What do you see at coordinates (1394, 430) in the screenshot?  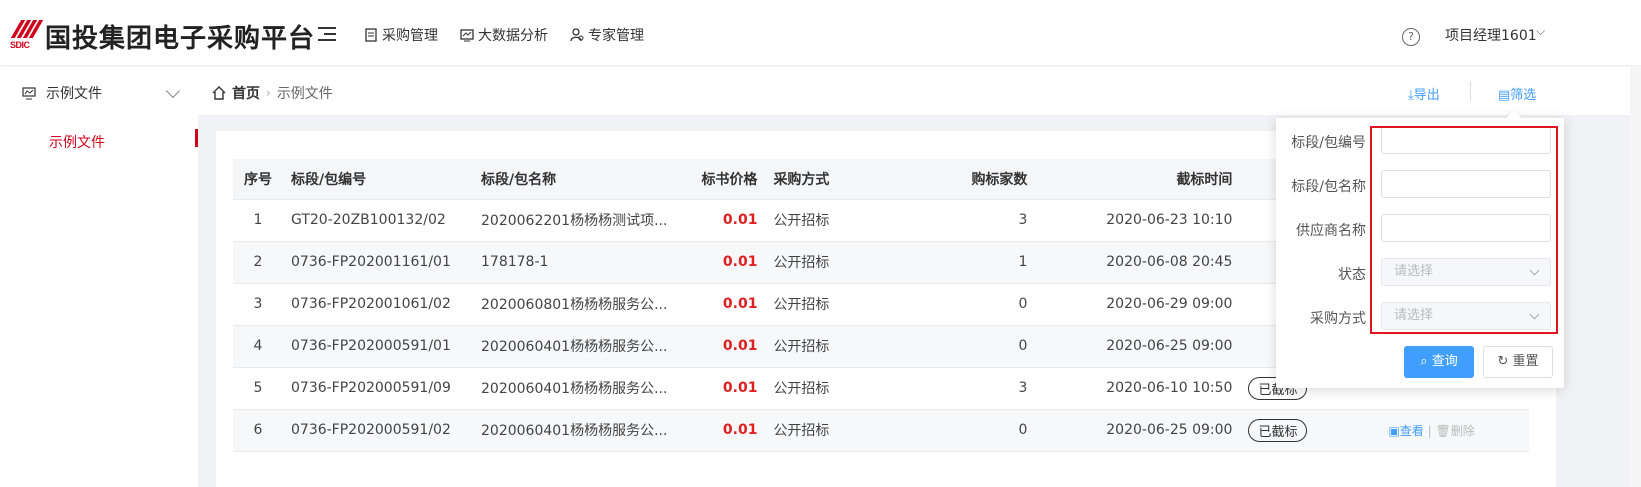 I see `view-icon: ▣` at bounding box center [1394, 430].